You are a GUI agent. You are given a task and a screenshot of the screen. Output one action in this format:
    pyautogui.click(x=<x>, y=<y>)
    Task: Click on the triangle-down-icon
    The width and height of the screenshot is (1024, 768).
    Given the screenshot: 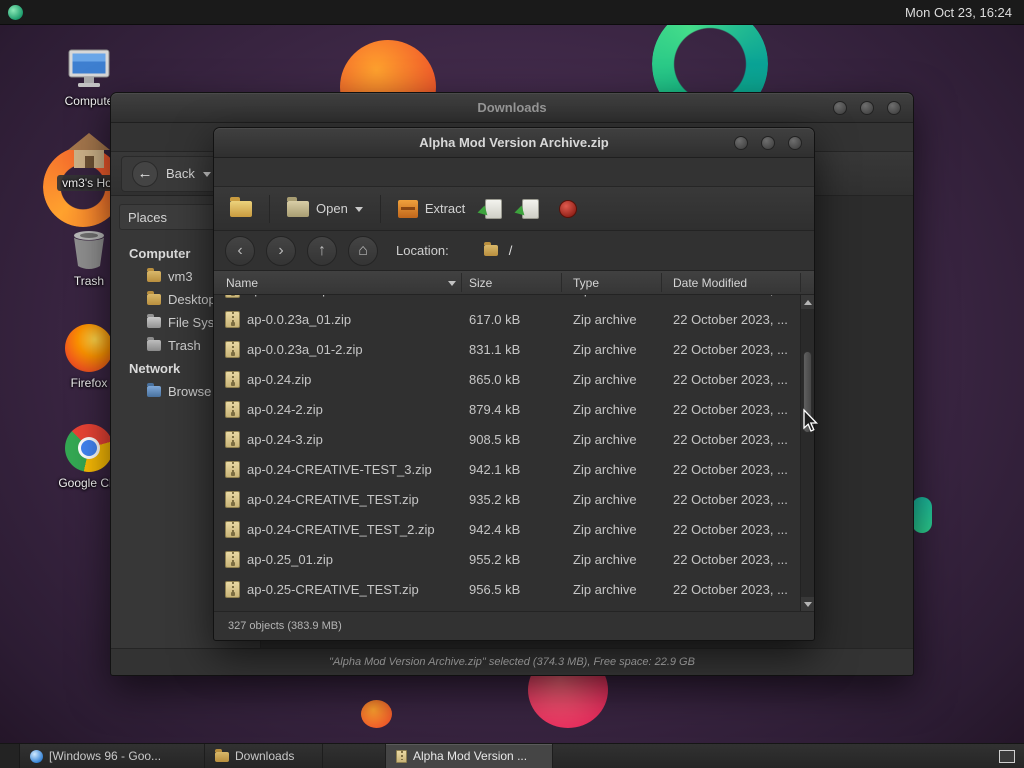 What is the action you would take?
    pyautogui.click(x=807, y=606)
    